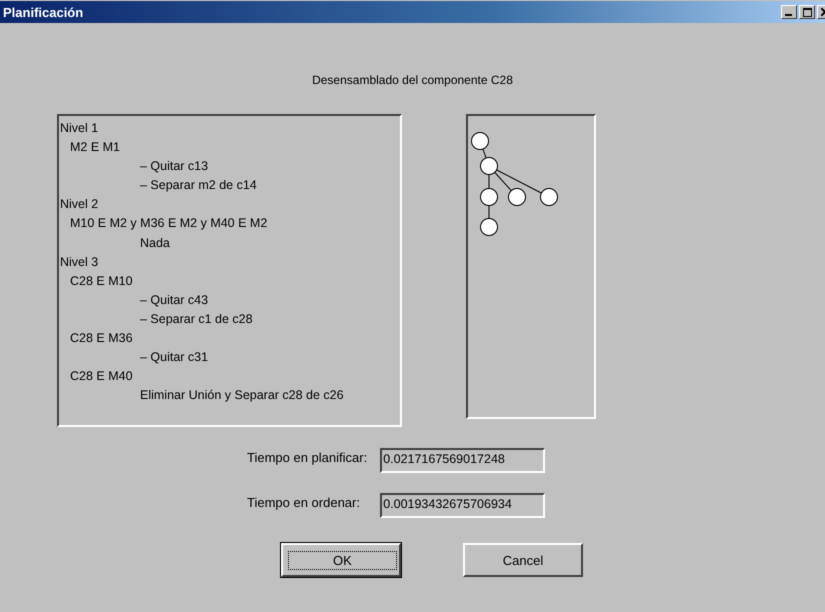 This screenshot has height=612, width=825. I want to click on level-heading: Nivel 2, so click(80, 205).